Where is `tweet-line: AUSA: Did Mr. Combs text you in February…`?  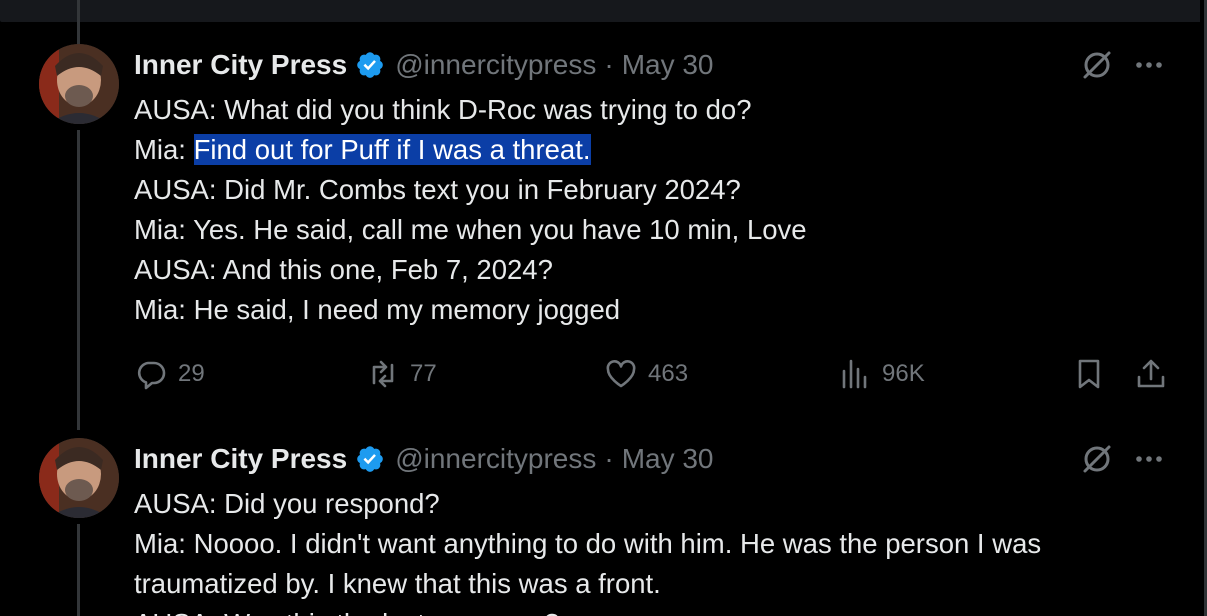
tweet-line: AUSA: Did Mr. Combs text you in February… is located at coordinates (437, 189).